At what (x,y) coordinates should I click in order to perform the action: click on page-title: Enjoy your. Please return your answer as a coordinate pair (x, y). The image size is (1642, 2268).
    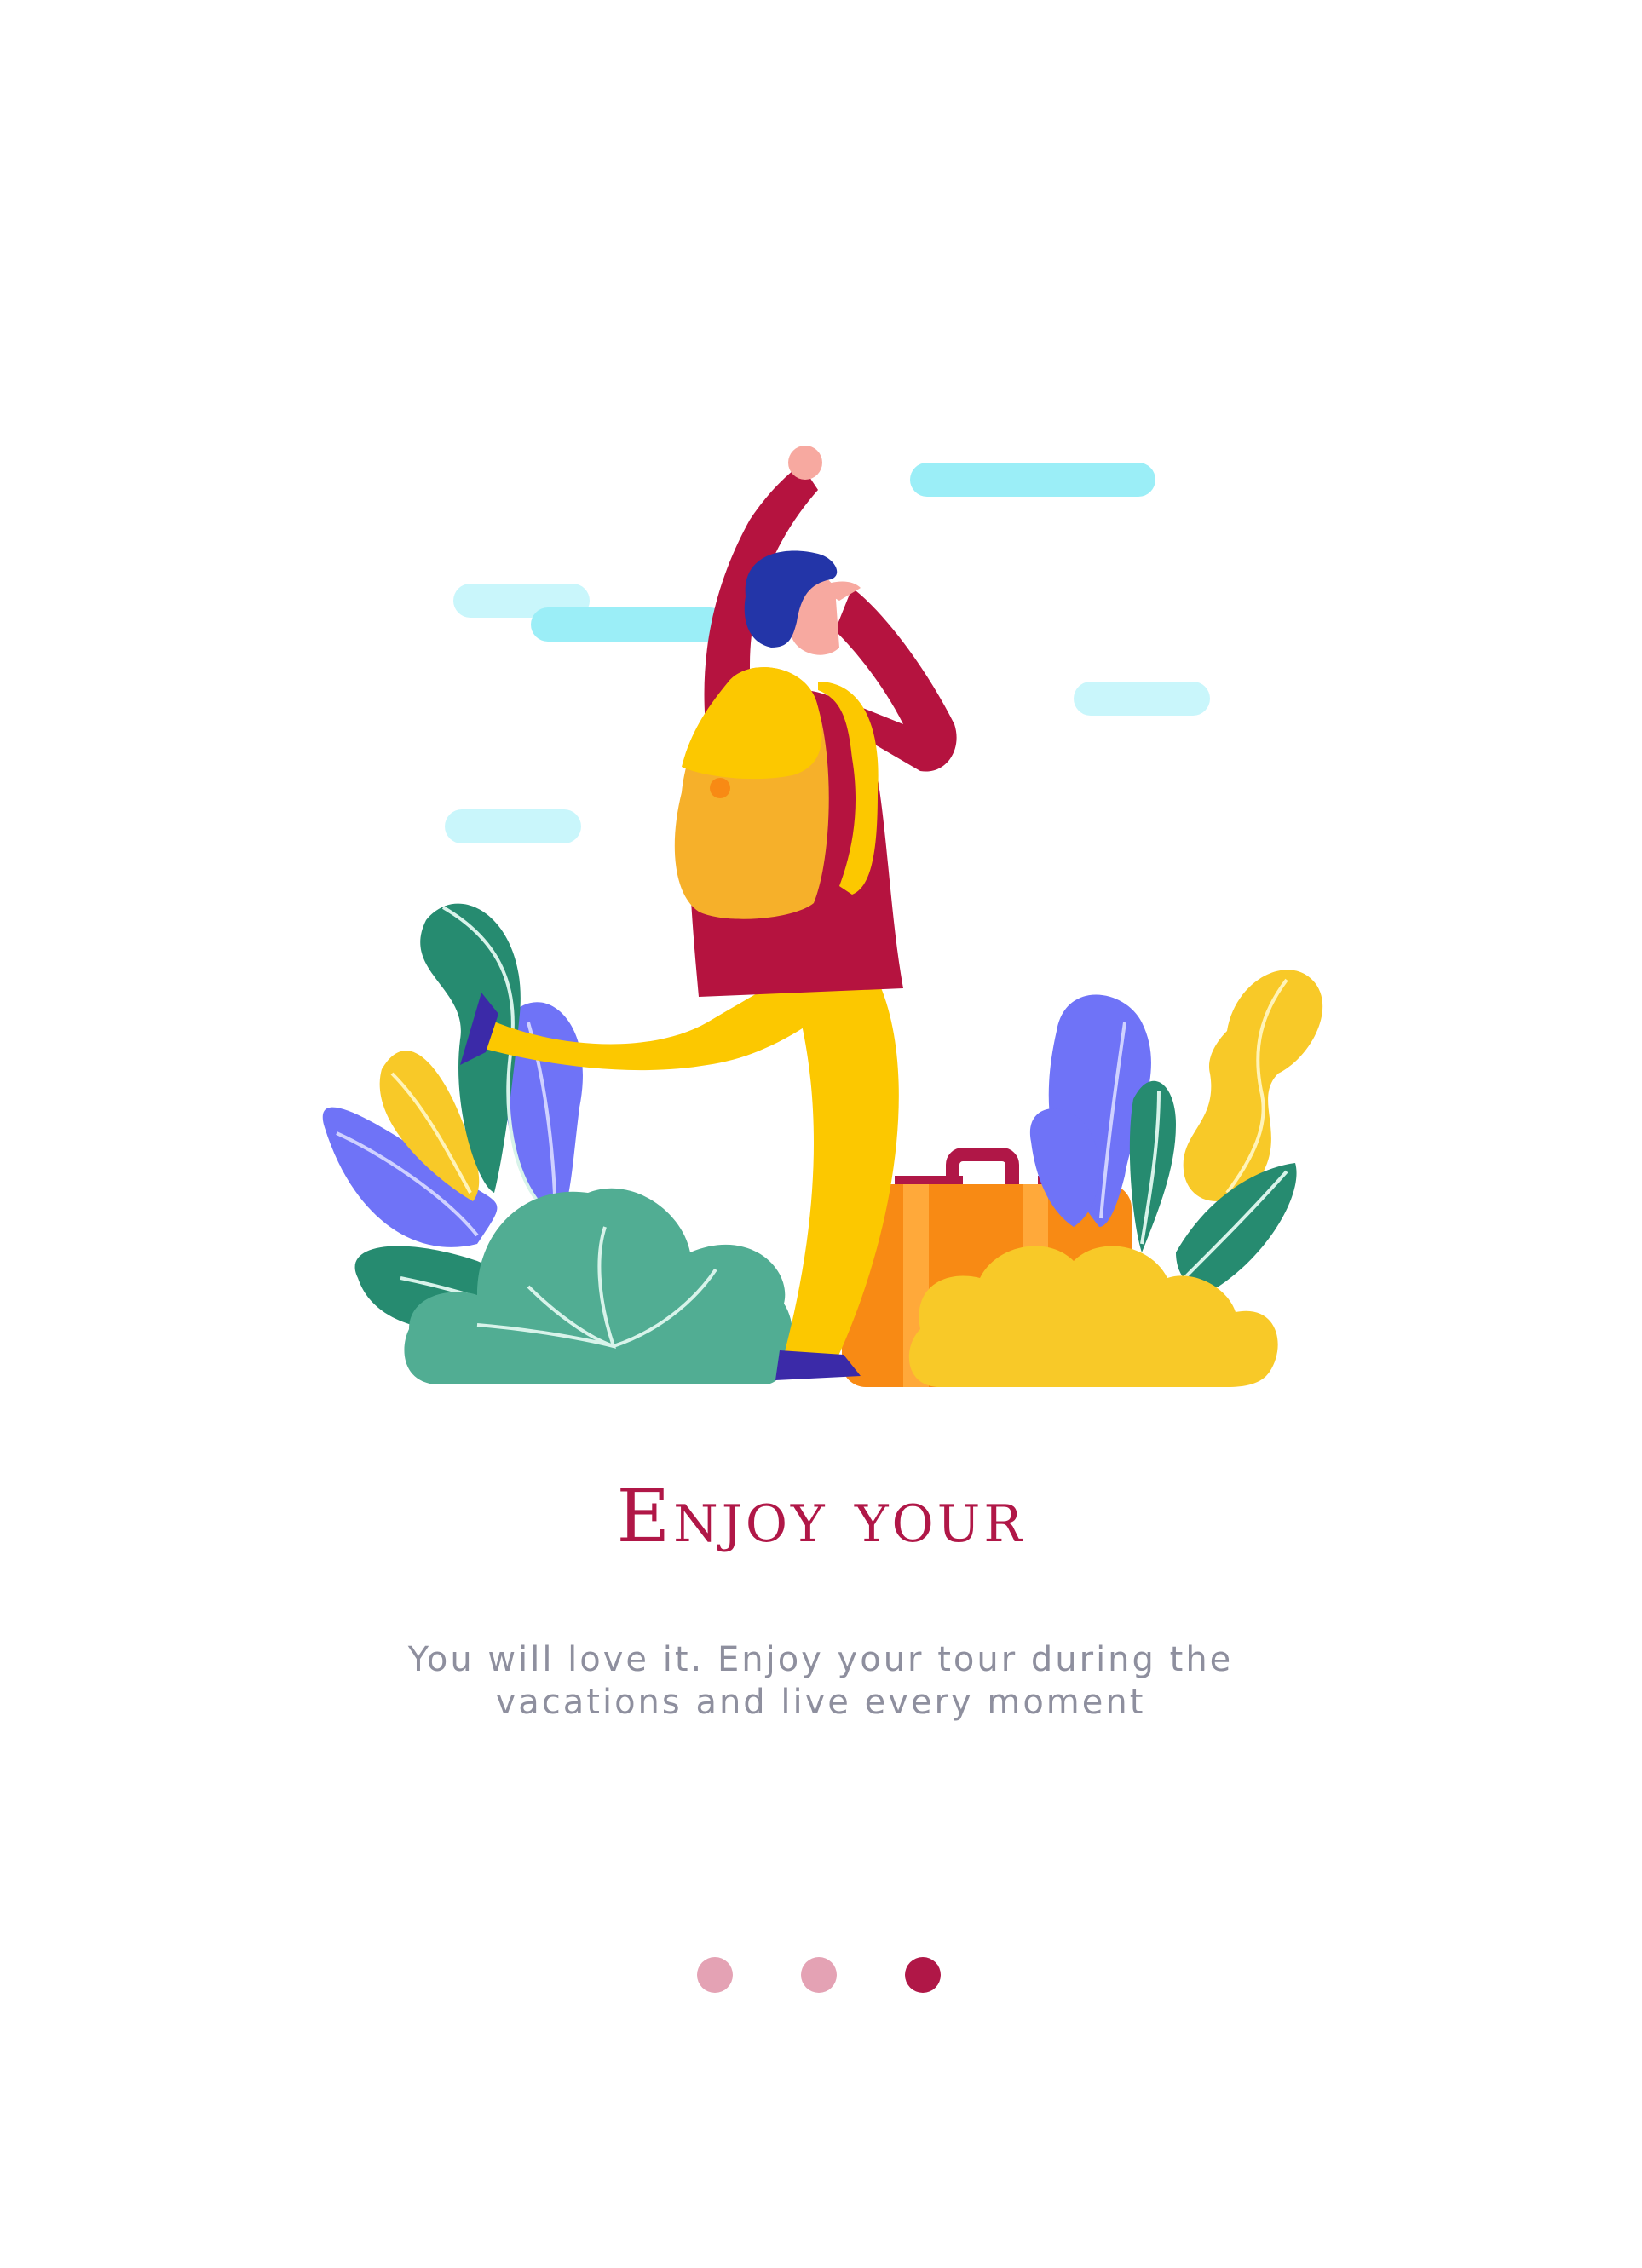
    Looking at the image, I should click on (821, 1516).